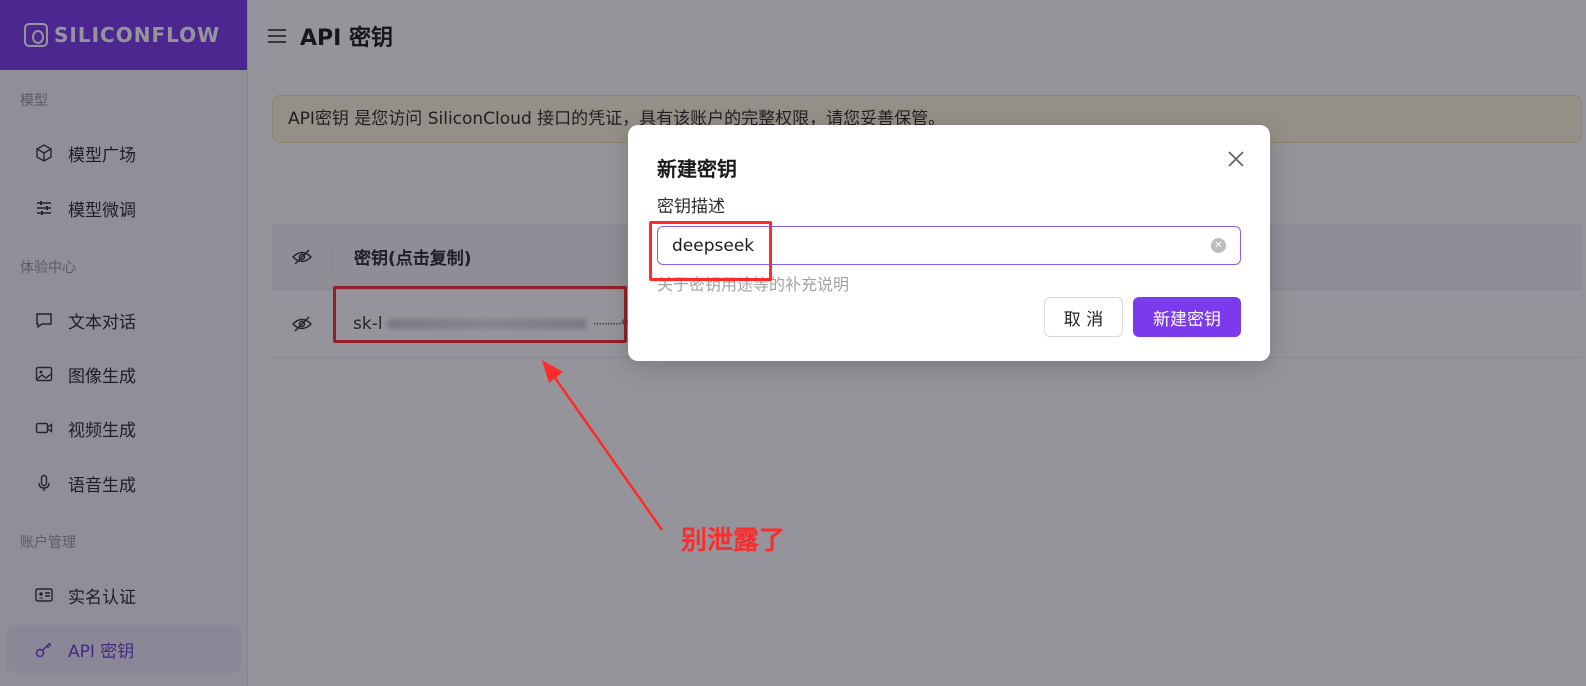 The image size is (1586, 686). What do you see at coordinates (1083, 317) in the screenshot?
I see `cancel-button: 取 消` at bounding box center [1083, 317].